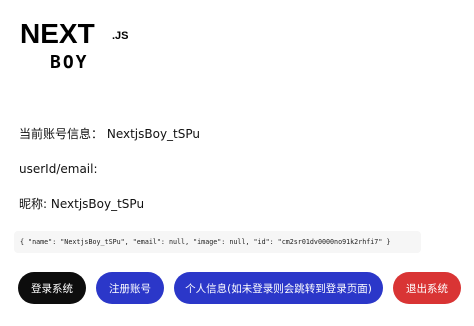  What do you see at coordinates (69, 62) in the screenshot?
I see `logo-sub-text: BOY` at bounding box center [69, 62].